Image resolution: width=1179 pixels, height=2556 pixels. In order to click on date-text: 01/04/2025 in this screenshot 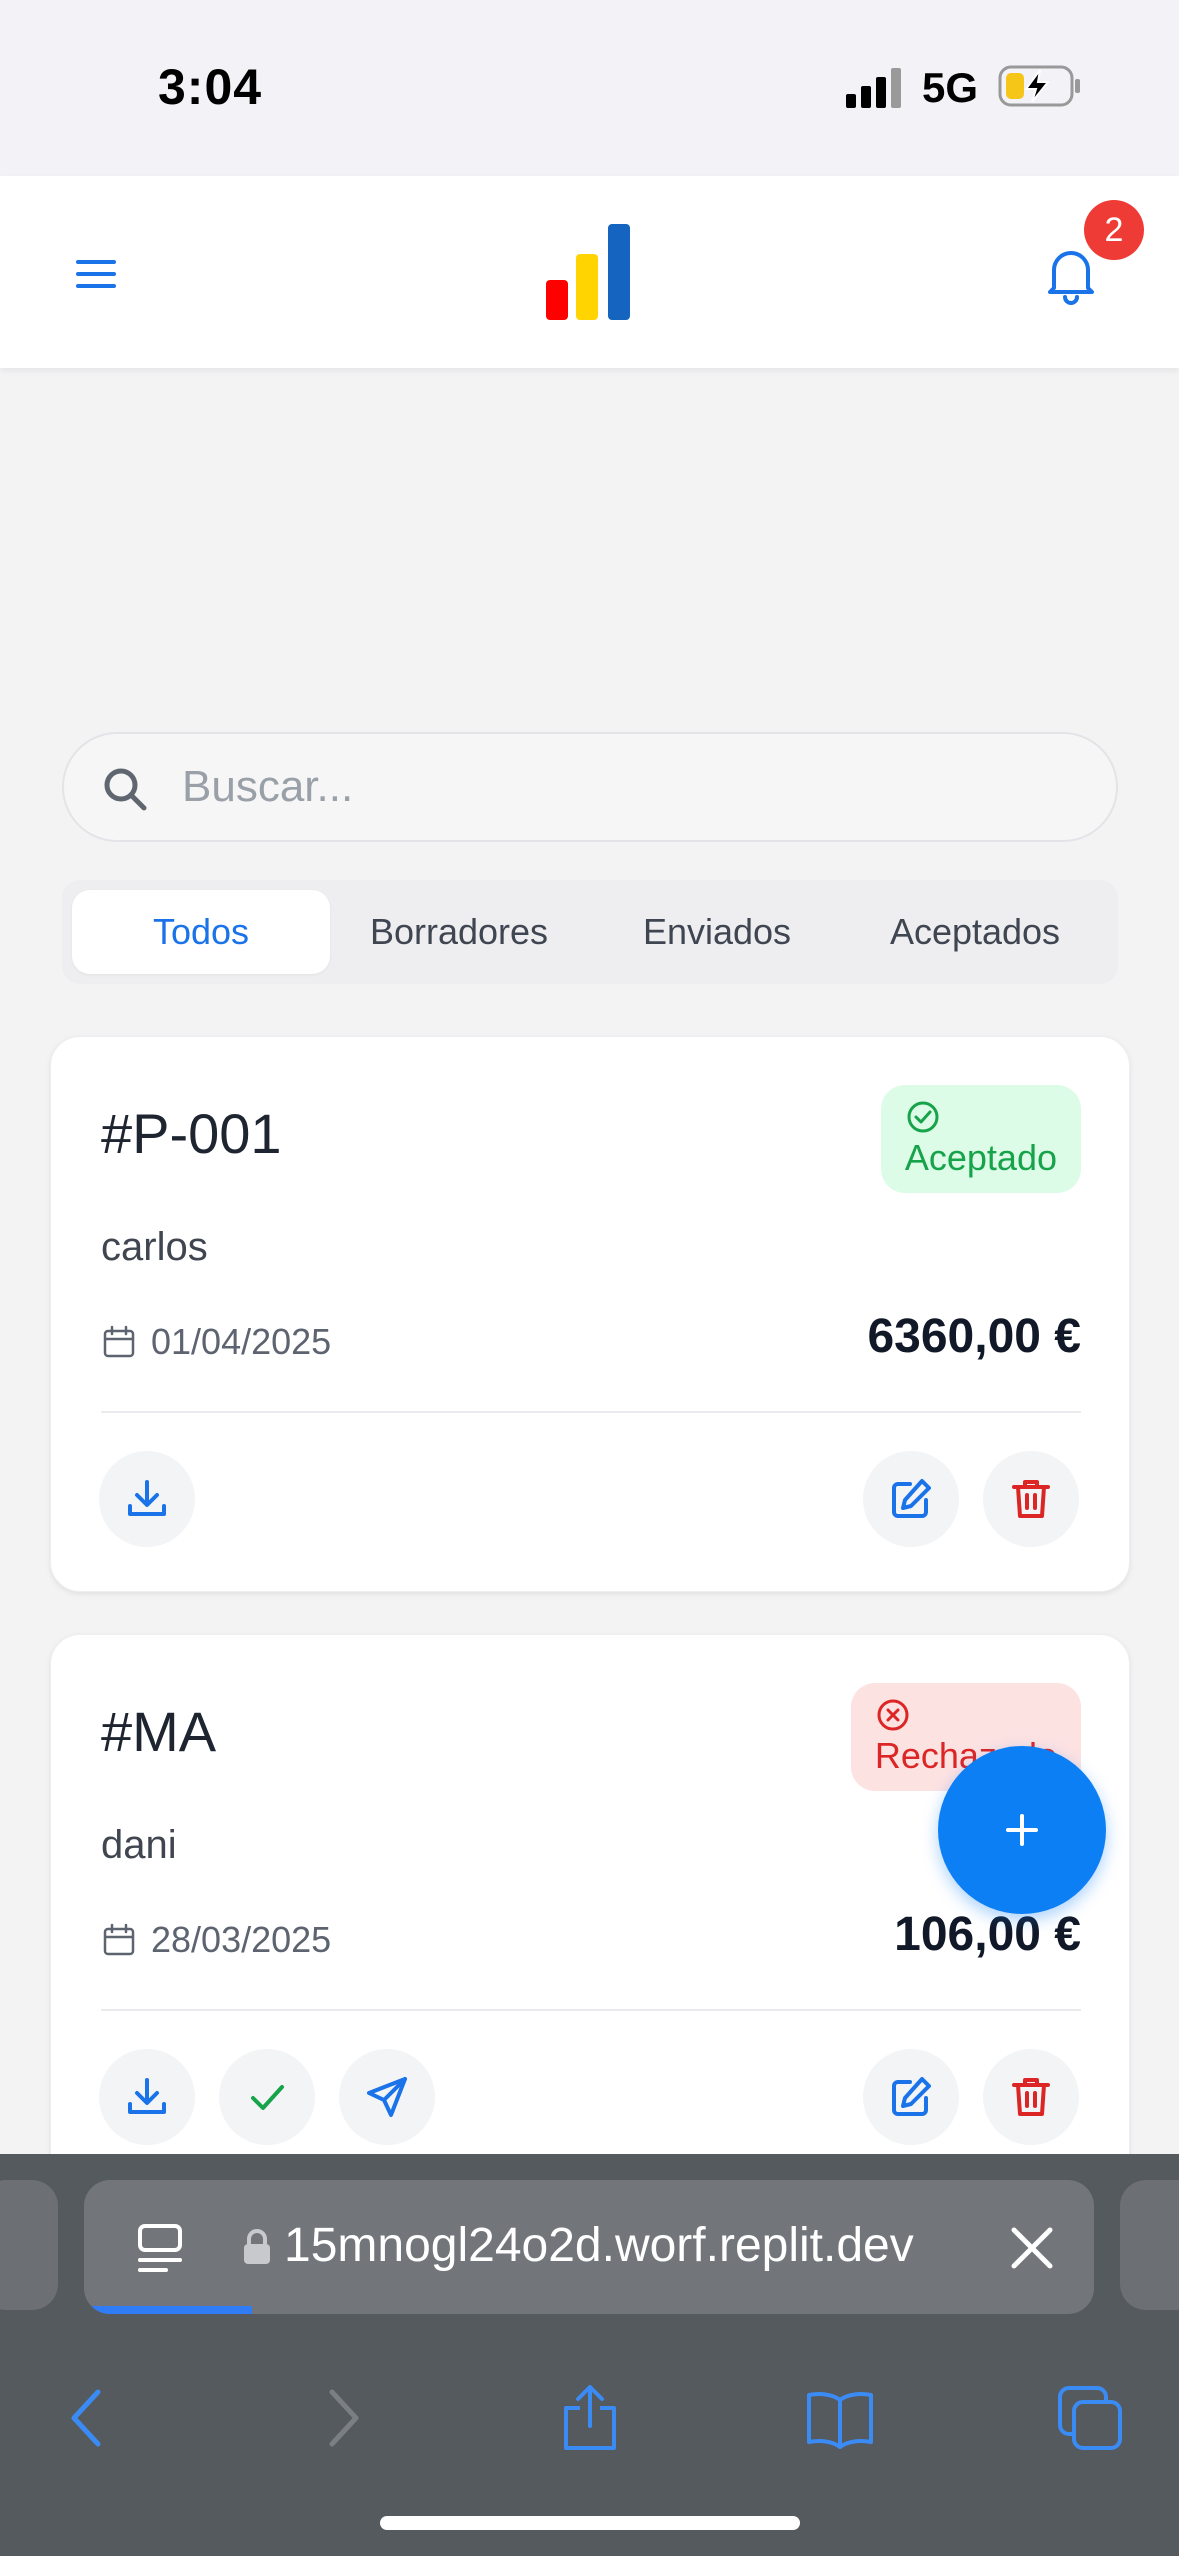, I will do `click(241, 1341)`.